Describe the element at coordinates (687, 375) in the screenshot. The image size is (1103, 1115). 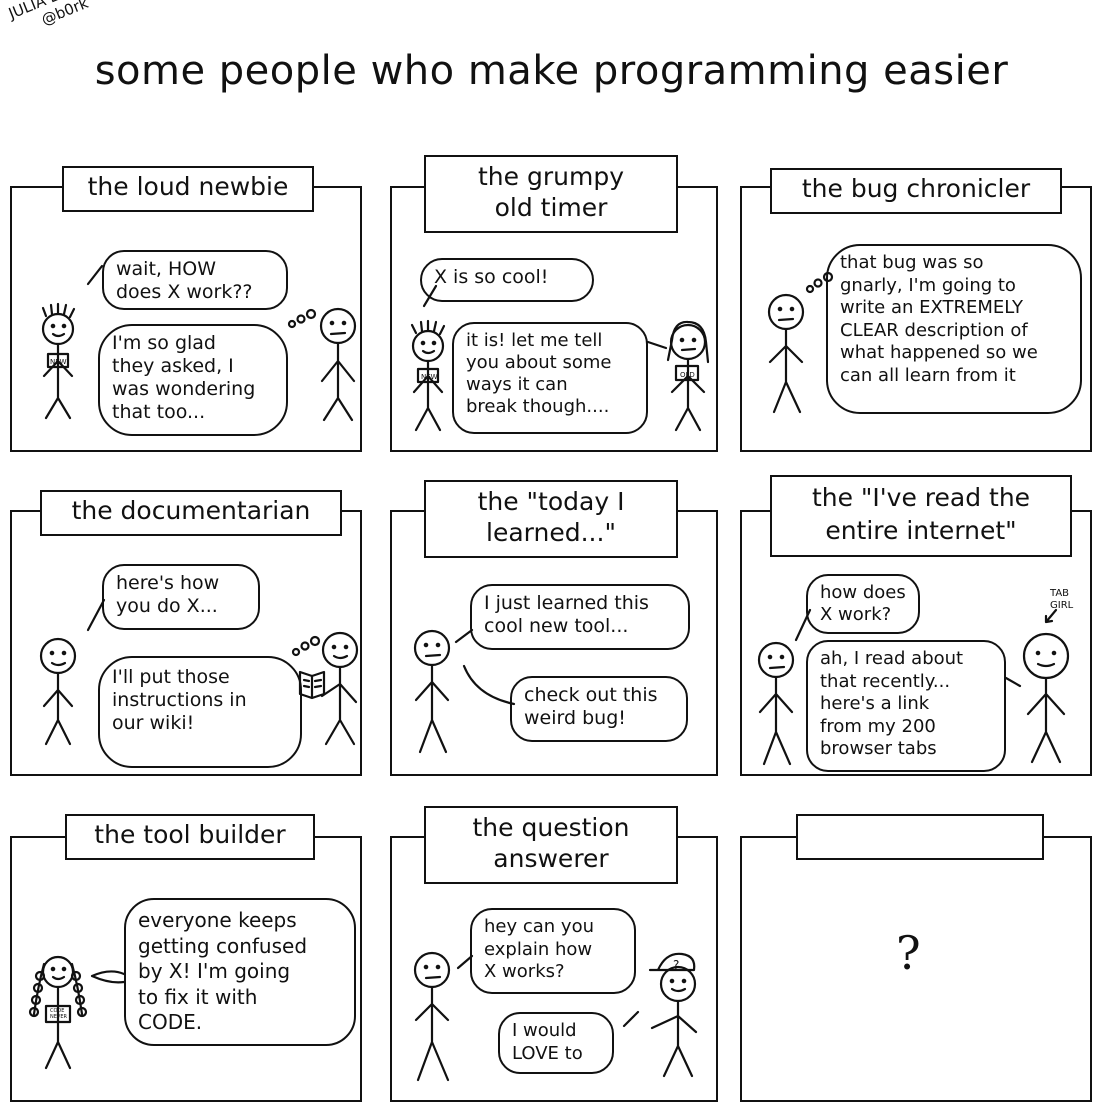
I see `badge-old: OLD` at that location.